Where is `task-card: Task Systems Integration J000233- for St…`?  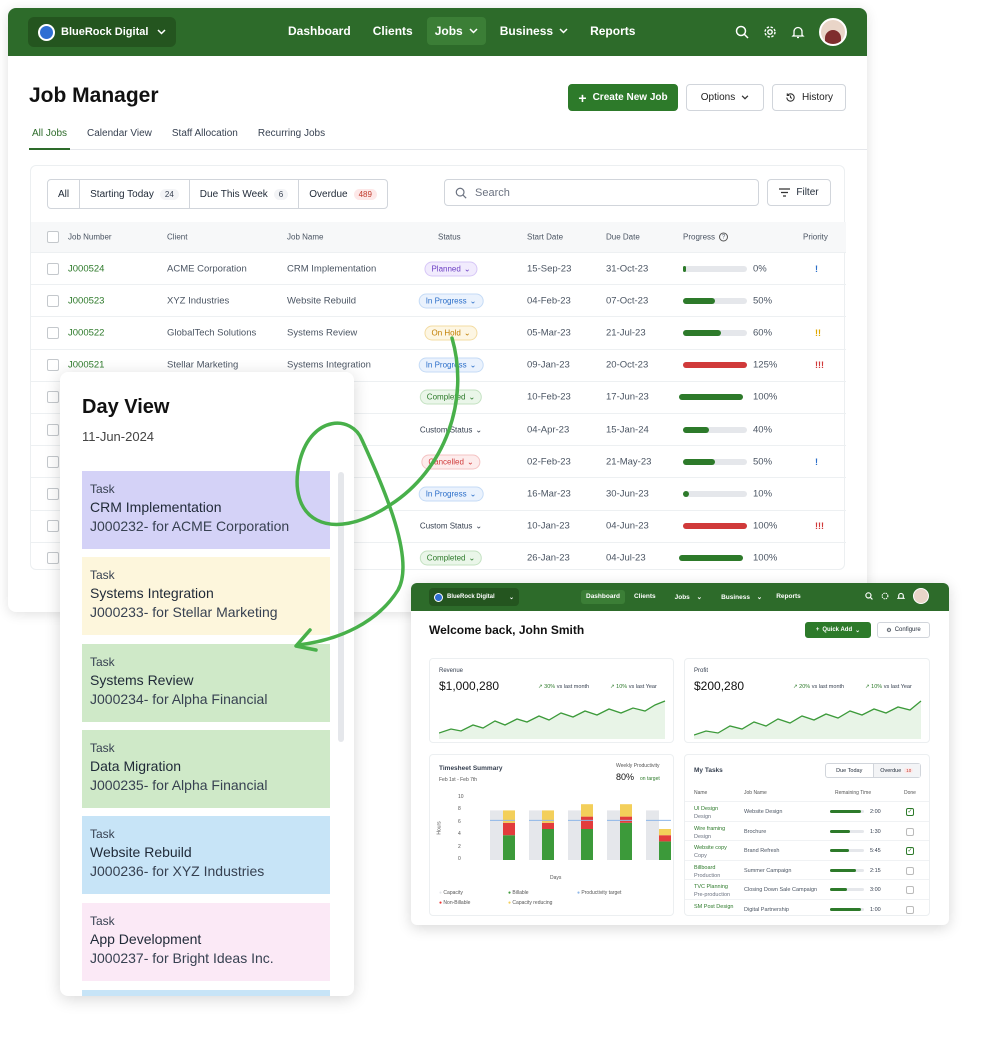 task-card: Task Systems Integration J000233- for St… is located at coordinates (206, 596).